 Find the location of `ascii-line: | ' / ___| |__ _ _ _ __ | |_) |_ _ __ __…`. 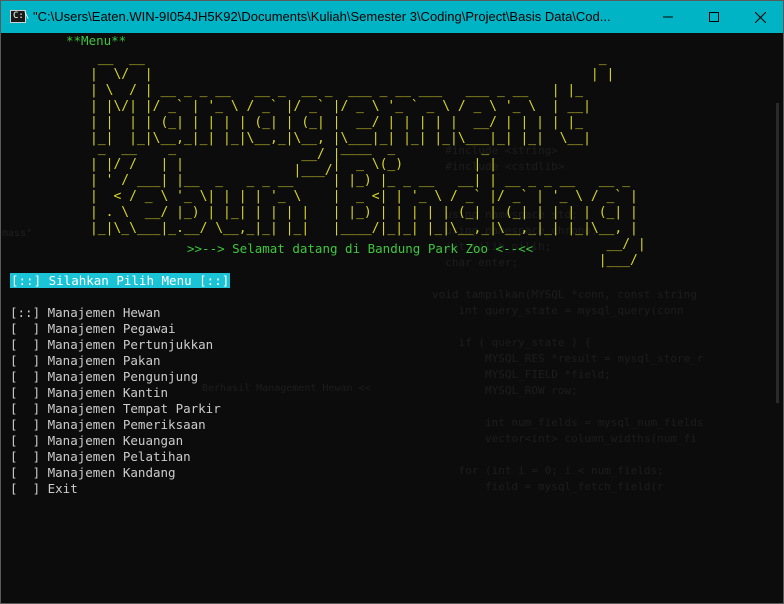

ascii-line: | ' / ___| |__ _ _ _ __ | |_) |_ _ __ __… is located at coordinates (368, 180).